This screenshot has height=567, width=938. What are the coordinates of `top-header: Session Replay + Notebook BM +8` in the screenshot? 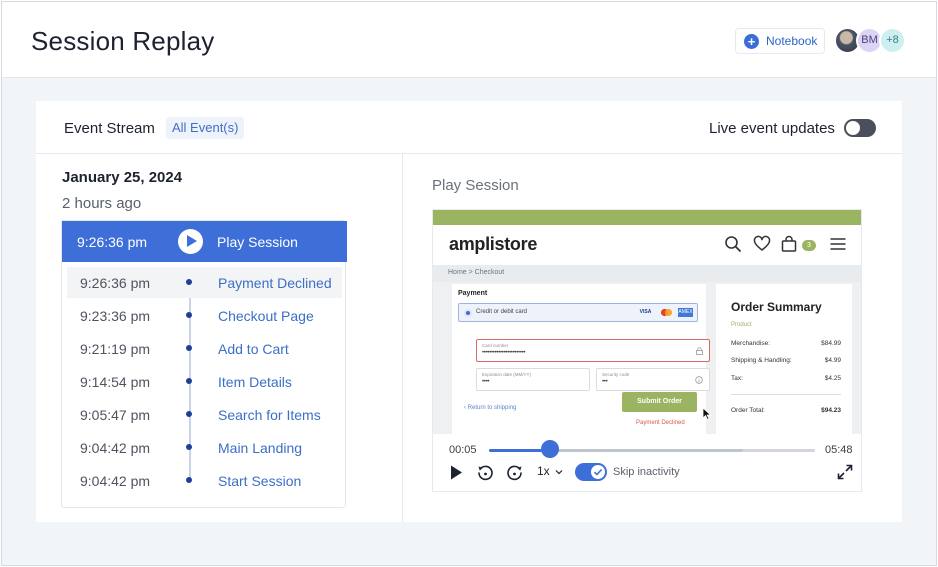 It's located at (469, 40).